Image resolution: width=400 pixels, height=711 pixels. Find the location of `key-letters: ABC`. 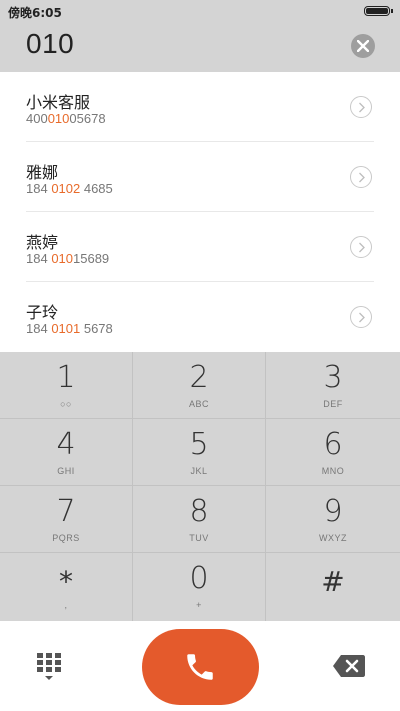

key-letters: ABC is located at coordinates (198, 404).